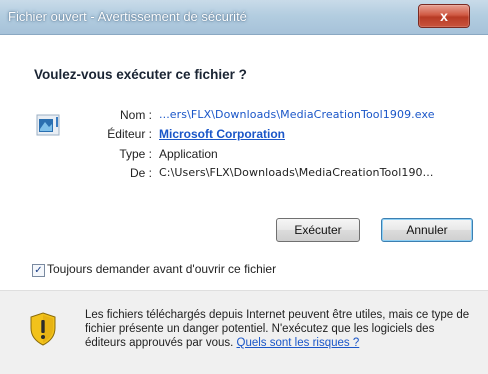  Describe the element at coordinates (135, 154) in the screenshot. I see `field-type-label: Type :` at that location.